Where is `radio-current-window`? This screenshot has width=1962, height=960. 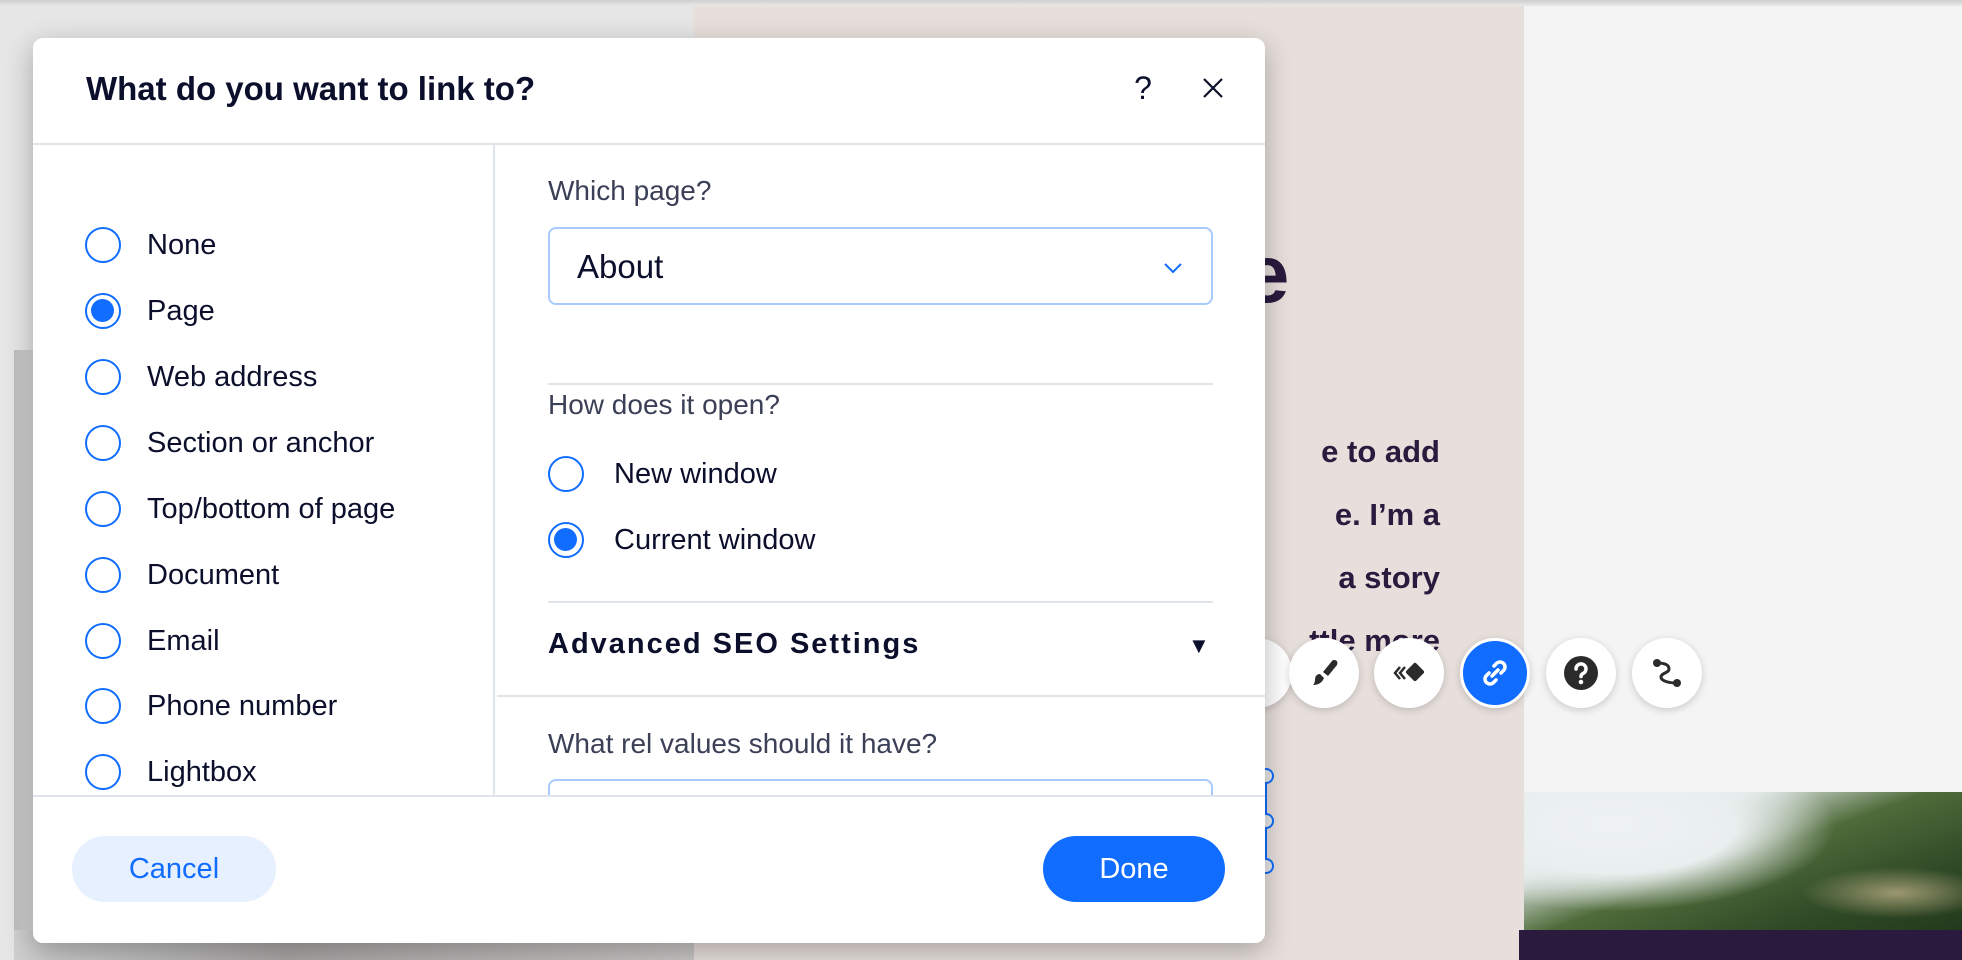 radio-current-window is located at coordinates (566, 540).